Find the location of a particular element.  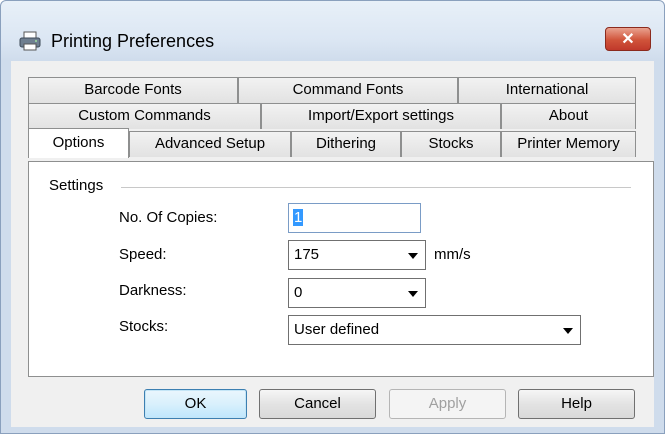

close-icon: ✕ is located at coordinates (628, 39).